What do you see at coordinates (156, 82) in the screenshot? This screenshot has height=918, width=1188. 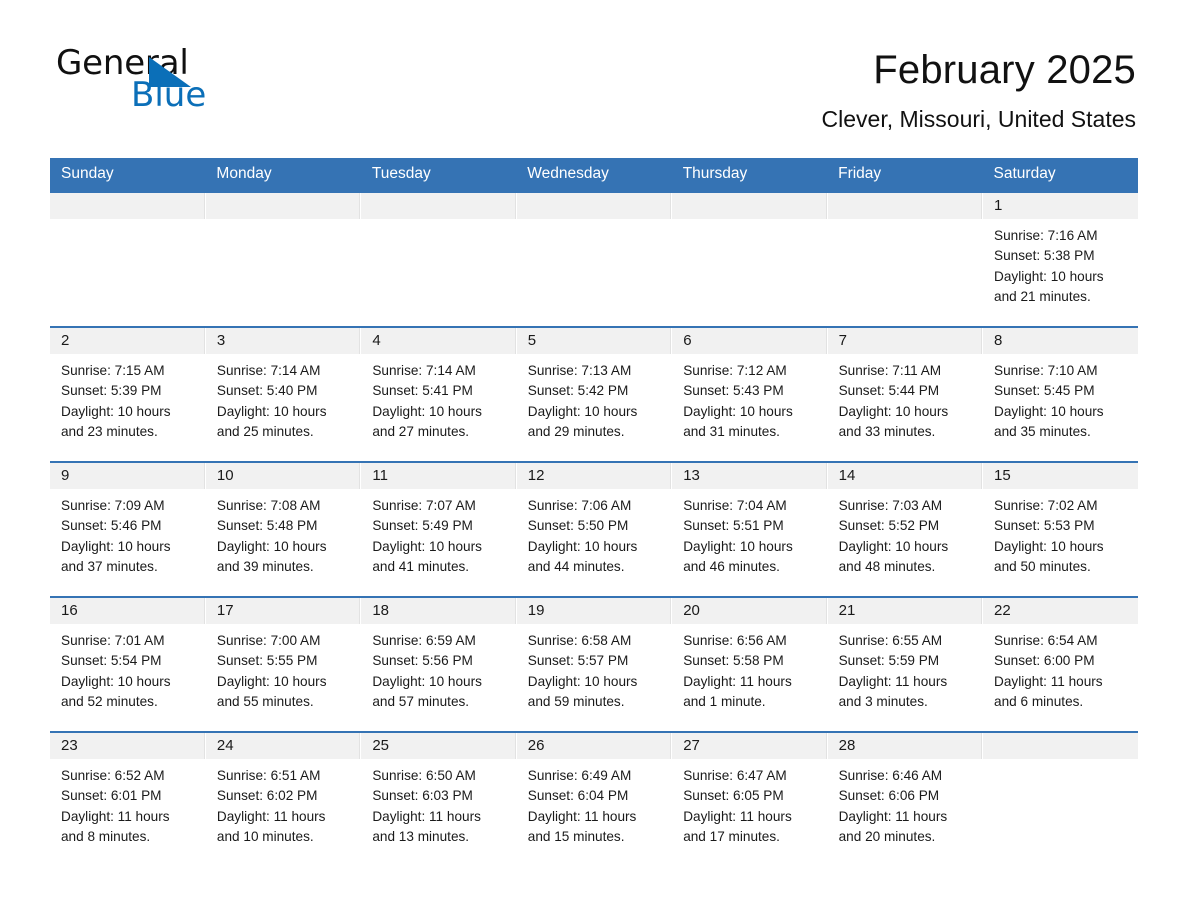 I see `generalblue-logo: General Blue` at bounding box center [156, 82].